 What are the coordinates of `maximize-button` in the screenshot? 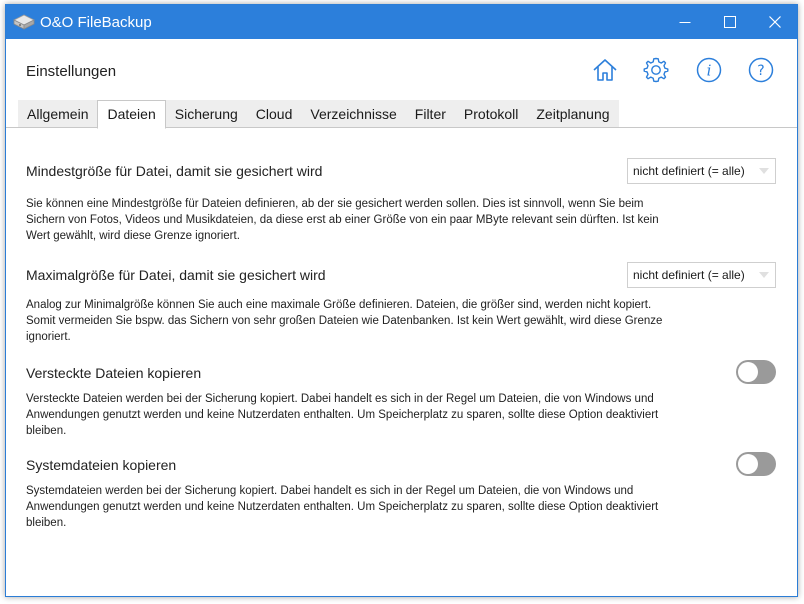 It's located at (730, 22).